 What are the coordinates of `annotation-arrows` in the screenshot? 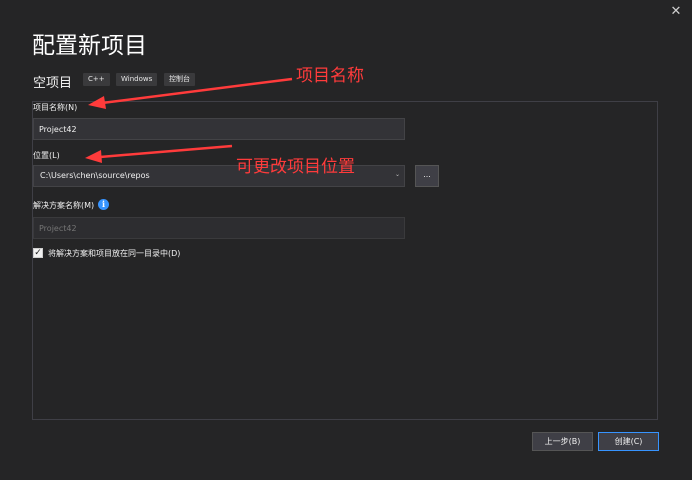 It's located at (189, 120).